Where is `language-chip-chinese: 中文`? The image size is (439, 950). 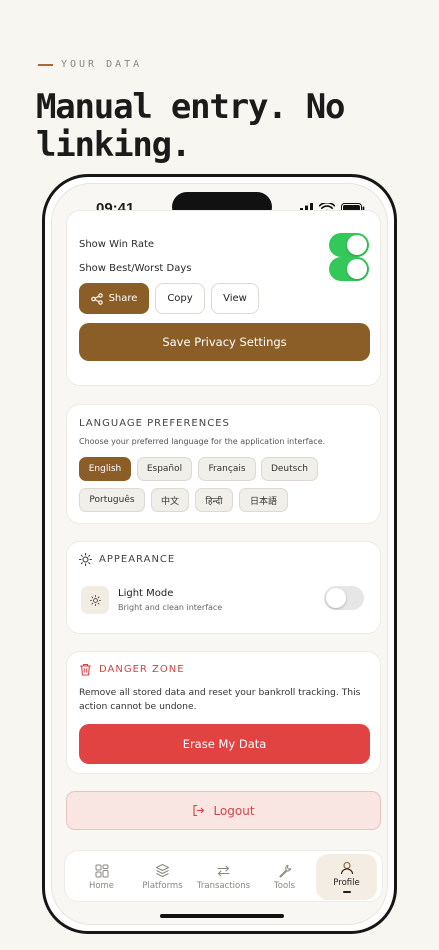 language-chip-chinese: 中文 is located at coordinates (170, 500).